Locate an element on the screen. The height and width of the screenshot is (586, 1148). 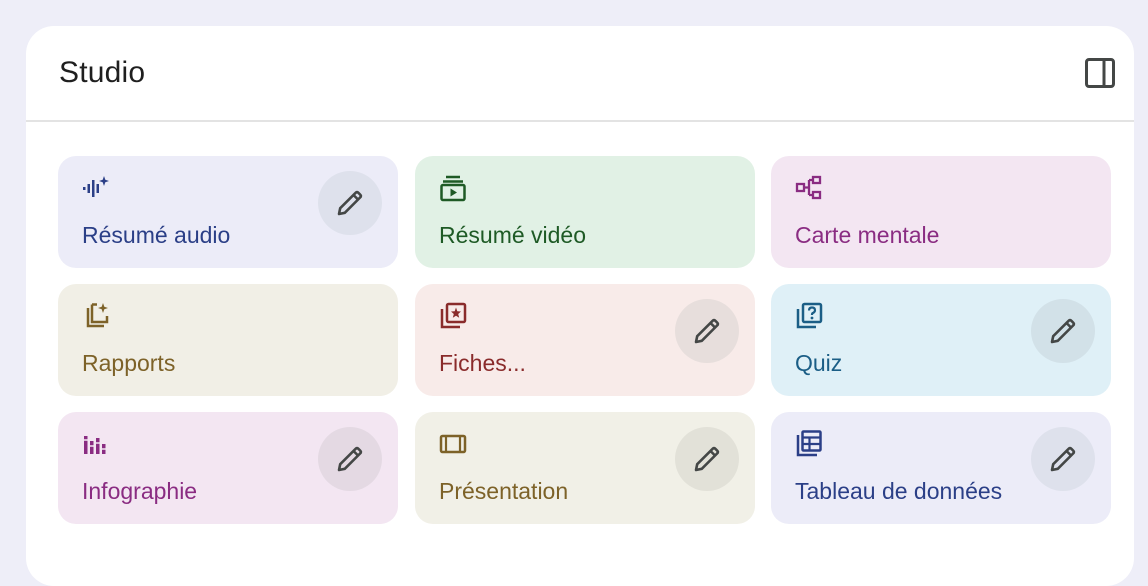
panel-title: Studio is located at coordinates (102, 72).